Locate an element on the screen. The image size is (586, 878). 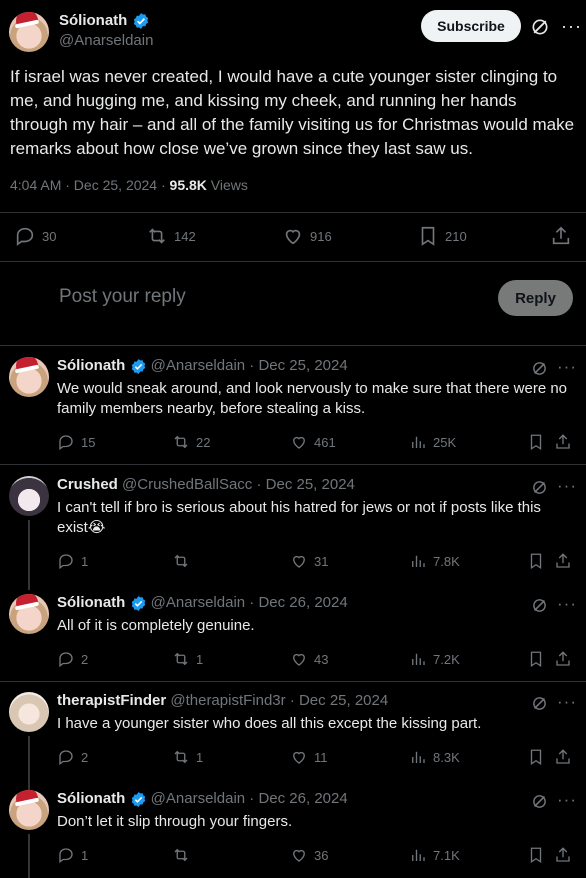
views-button: 7.2K is located at coordinates (434, 659).